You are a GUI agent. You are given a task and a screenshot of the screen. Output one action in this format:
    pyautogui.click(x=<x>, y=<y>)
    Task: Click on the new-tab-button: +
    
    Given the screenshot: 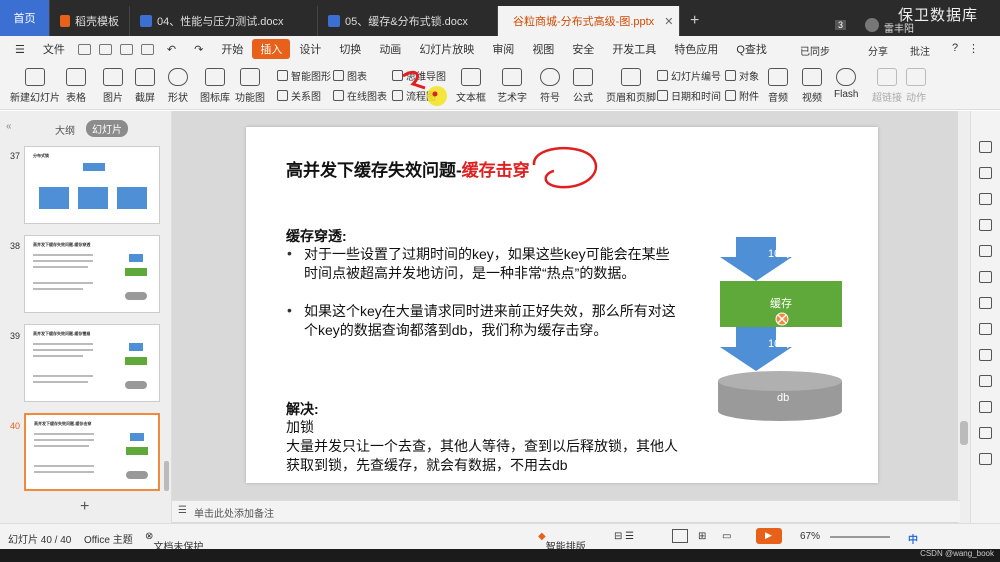 What is the action you would take?
    pyautogui.click(x=694, y=21)
    